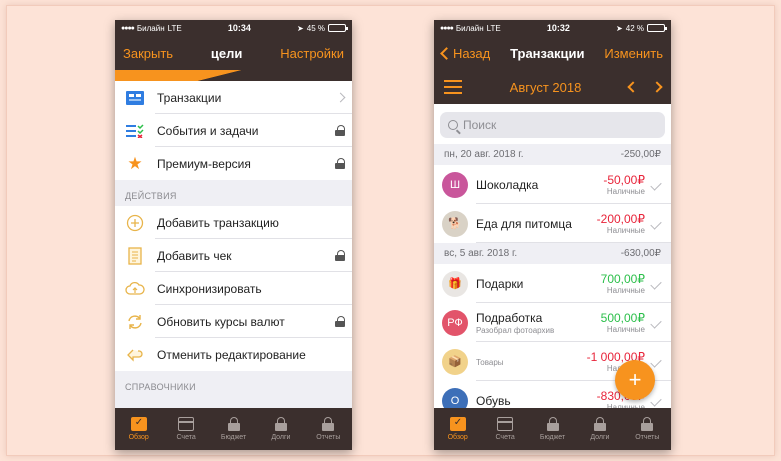  What do you see at coordinates (446, 53) in the screenshot?
I see `chevron-left-icon` at bounding box center [446, 53].